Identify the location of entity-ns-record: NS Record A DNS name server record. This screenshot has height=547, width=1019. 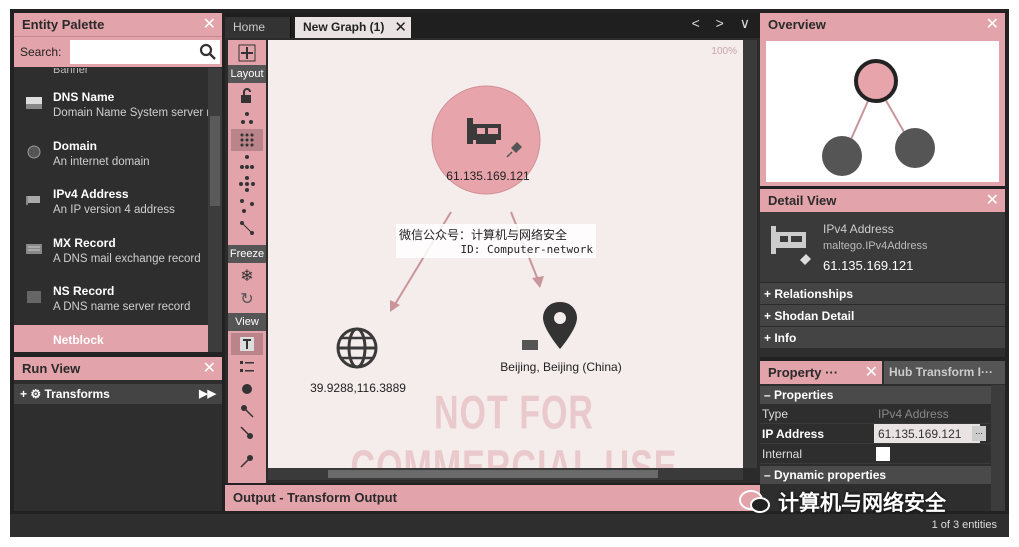
(111, 300).